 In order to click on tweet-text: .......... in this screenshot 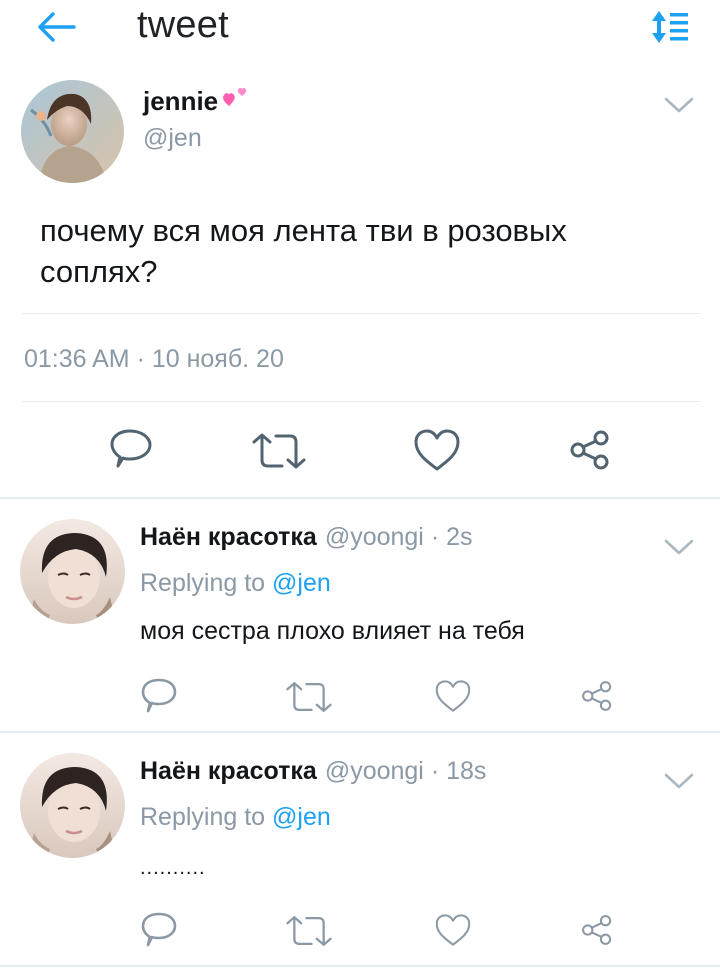, I will do `click(173, 868)`.